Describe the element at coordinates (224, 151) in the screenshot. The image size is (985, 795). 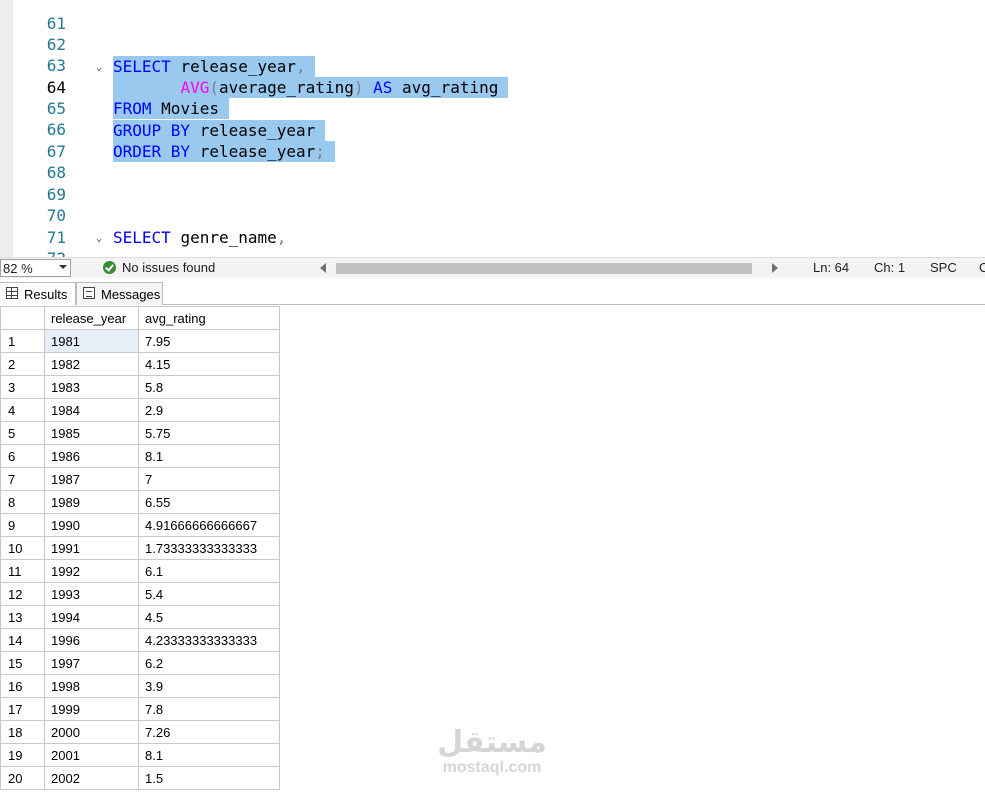
I see `code-text: ORDER BY release_year;` at that location.